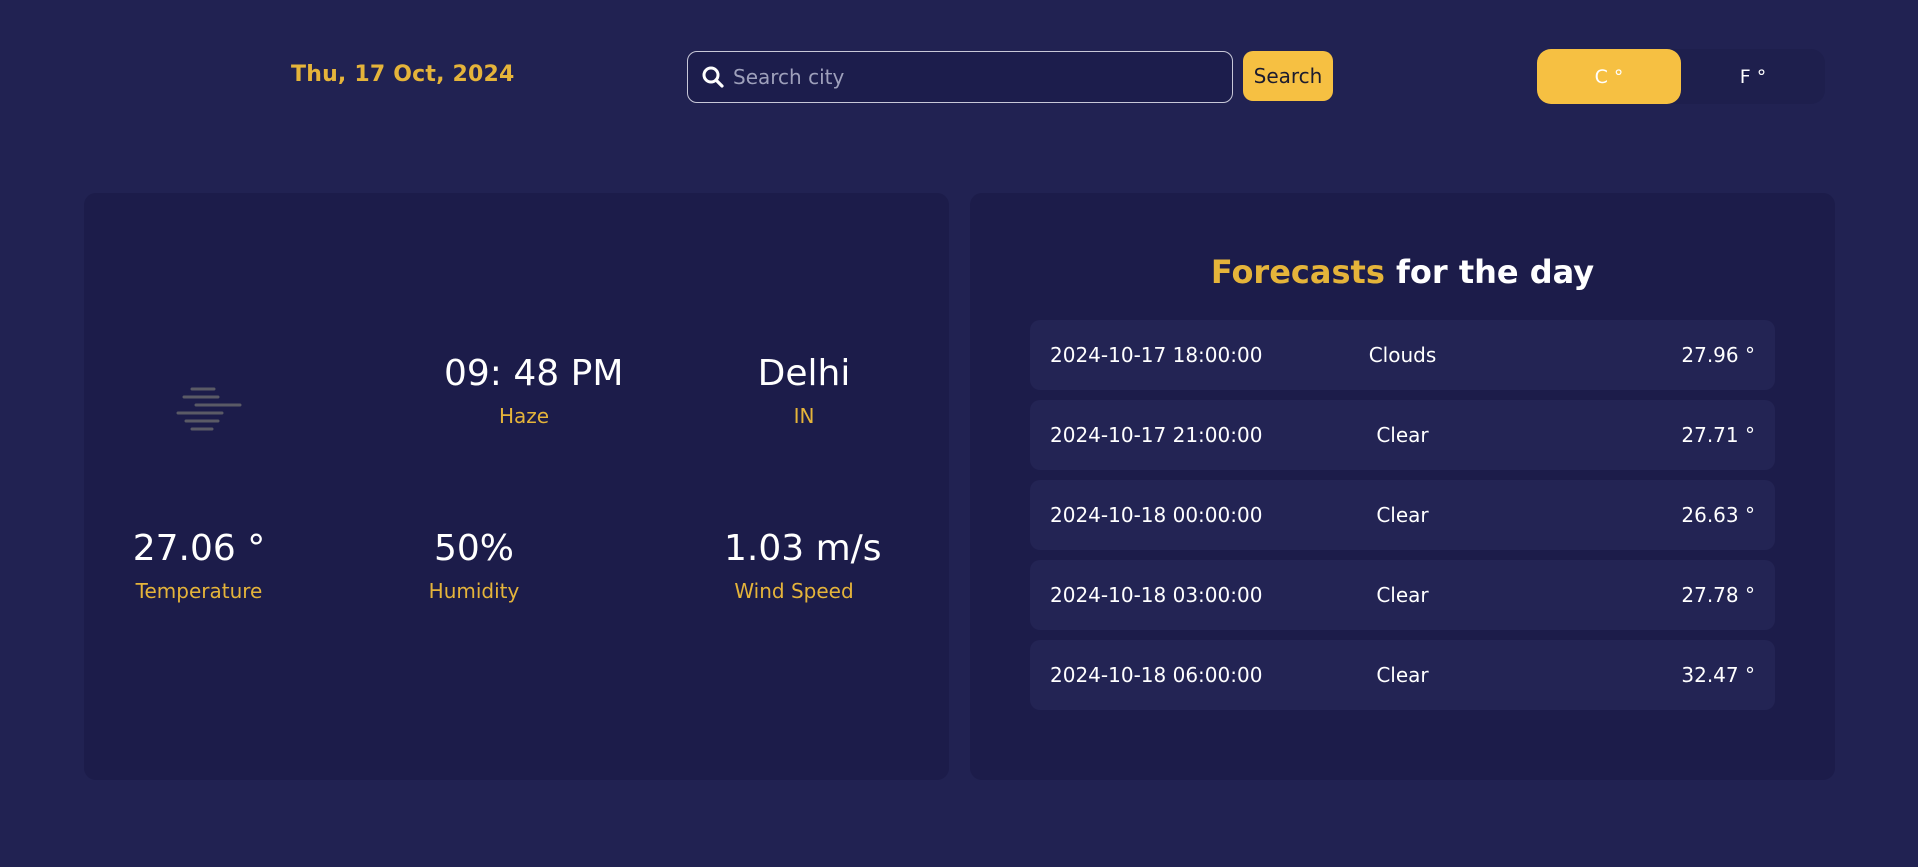  I want to click on forecast-row: 2024-10-18 03:00:00 Clear 27.78 °, so click(1402, 595).